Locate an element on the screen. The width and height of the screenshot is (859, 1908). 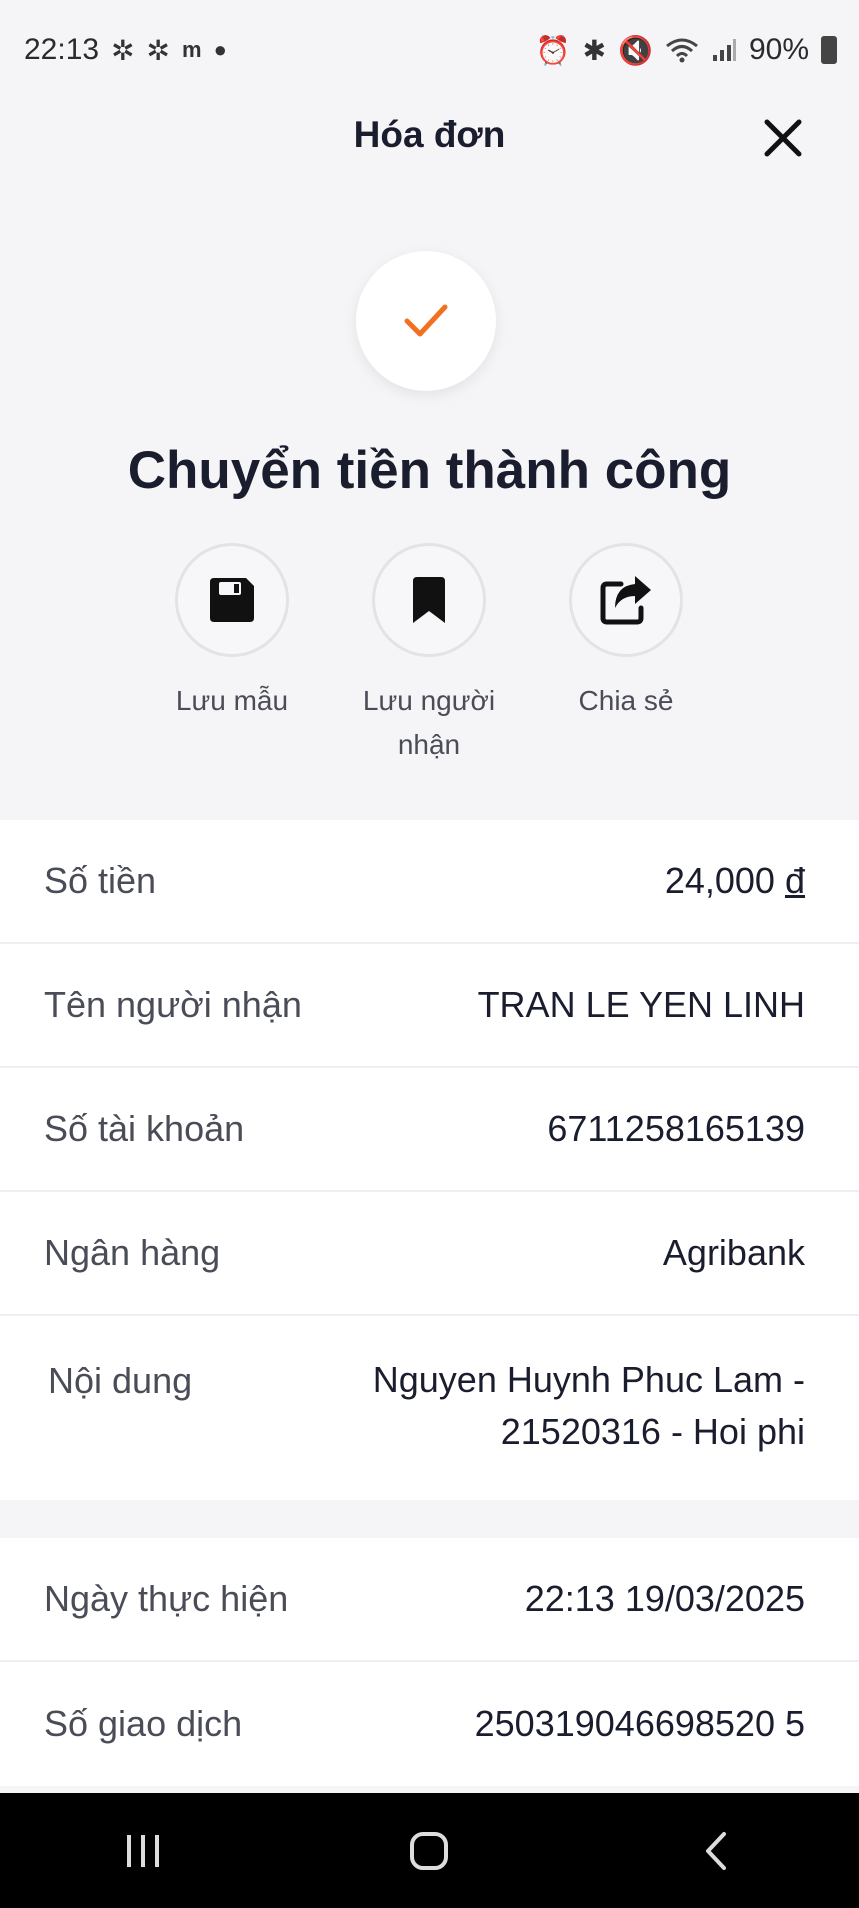
amount-number: 24,000 is located at coordinates (719, 880).